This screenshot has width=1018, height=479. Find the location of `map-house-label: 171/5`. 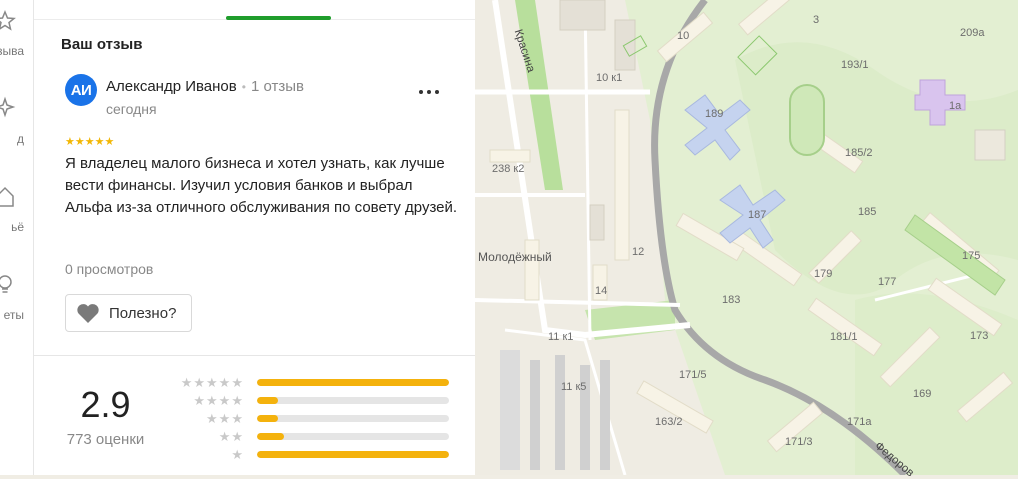

map-house-label: 171/5 is located at coordinates (693, 375).